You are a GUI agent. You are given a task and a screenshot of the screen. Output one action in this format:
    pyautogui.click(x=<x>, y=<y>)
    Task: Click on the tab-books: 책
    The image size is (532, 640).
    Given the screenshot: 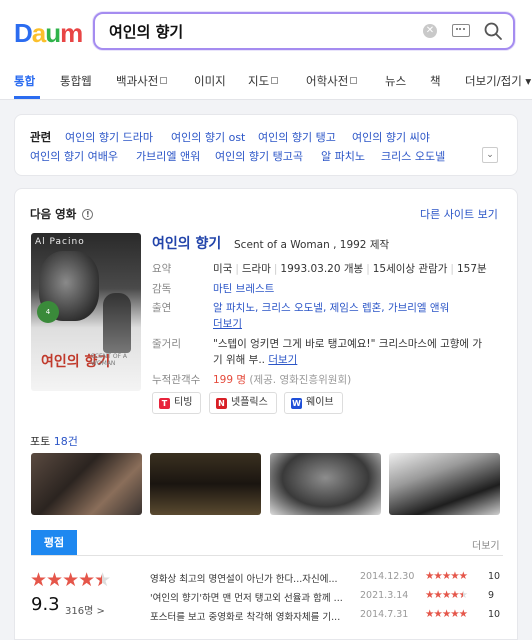 What is the action you would take?
    pyautogui.click(x=435, y=81)
    